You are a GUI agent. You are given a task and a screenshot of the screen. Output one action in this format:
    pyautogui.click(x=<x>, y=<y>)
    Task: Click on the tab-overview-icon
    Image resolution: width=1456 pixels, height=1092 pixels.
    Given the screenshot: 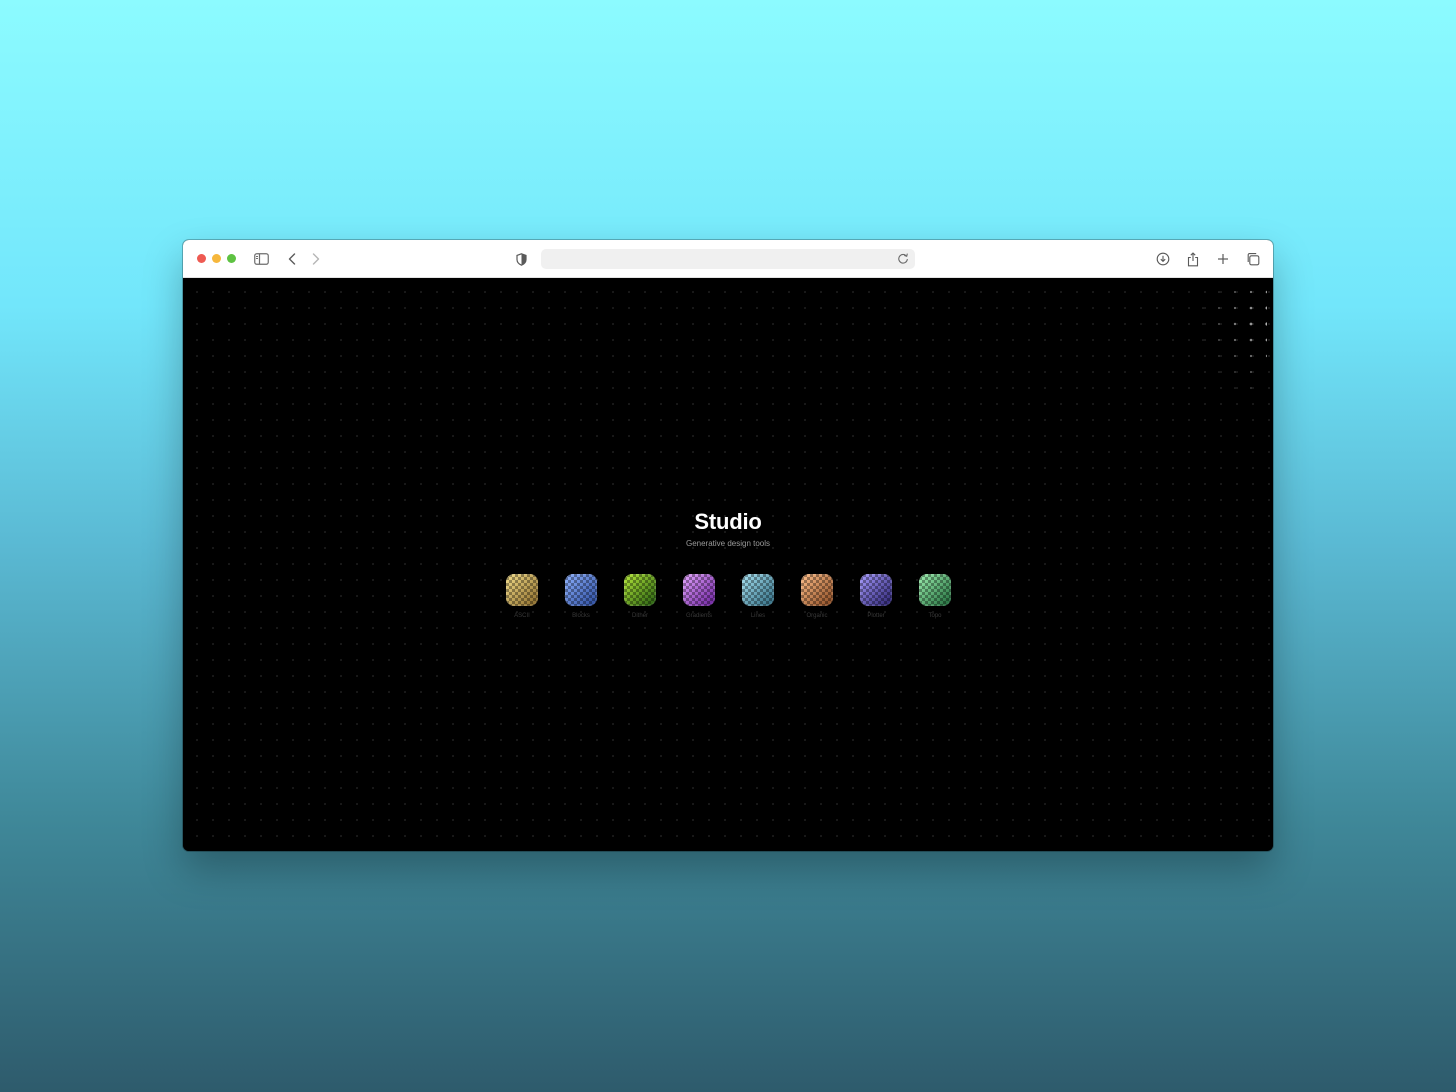 What is the action you would take?
    pyautogui.click(x=1253, y=259)
    